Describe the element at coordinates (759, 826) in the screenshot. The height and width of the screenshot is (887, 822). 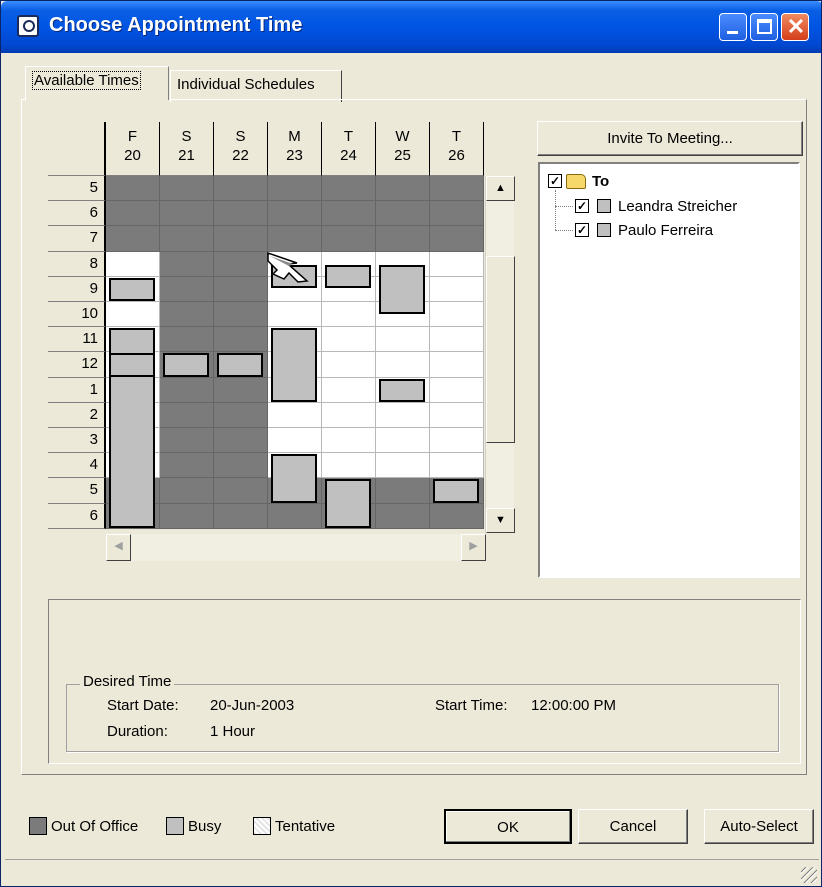
I see `auto-select-button: Auto-Select` at that location.